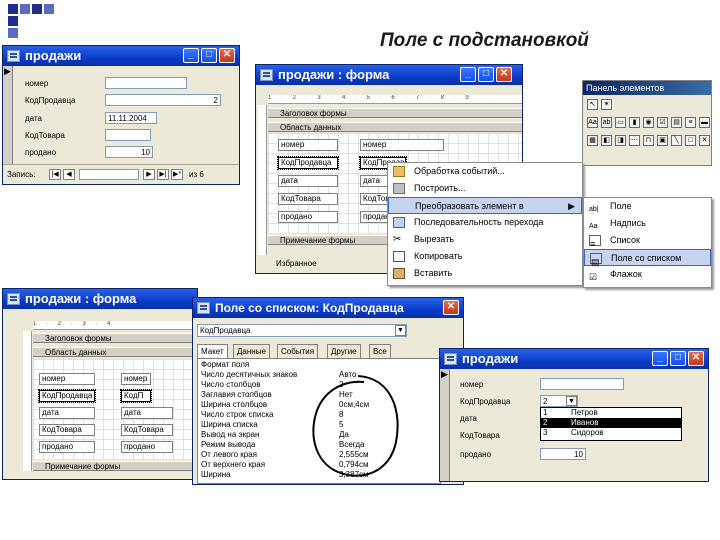 This screenshot has width=720, height=540. What do you see at coordinates (163, 174) in the screenshot?
I see `last-record-button: ▶|` at bounding box center [163, 174].